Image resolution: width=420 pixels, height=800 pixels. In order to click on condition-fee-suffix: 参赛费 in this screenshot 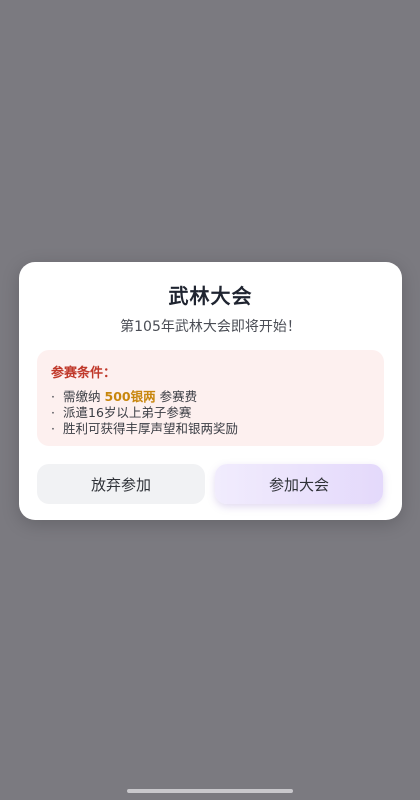, I will do `click(178, 396)`.